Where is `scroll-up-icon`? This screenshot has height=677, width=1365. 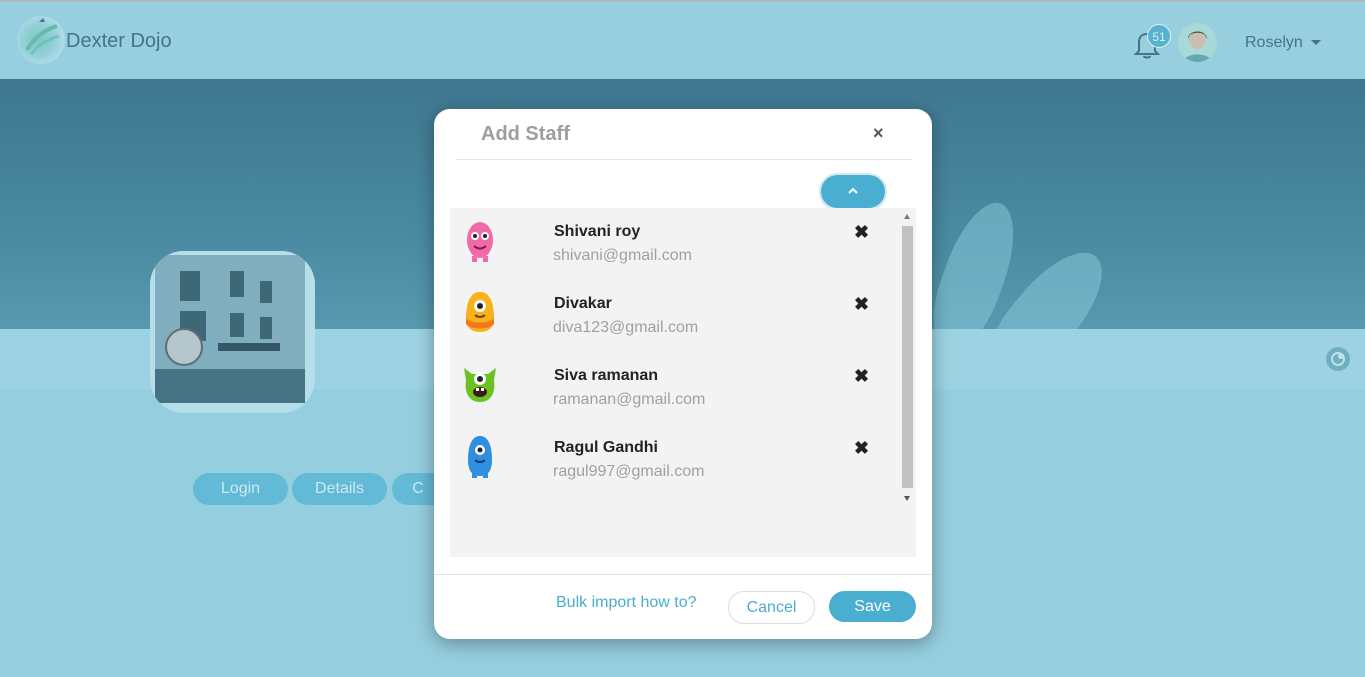
scroll-up-icon is located at coordinates (907, 216).